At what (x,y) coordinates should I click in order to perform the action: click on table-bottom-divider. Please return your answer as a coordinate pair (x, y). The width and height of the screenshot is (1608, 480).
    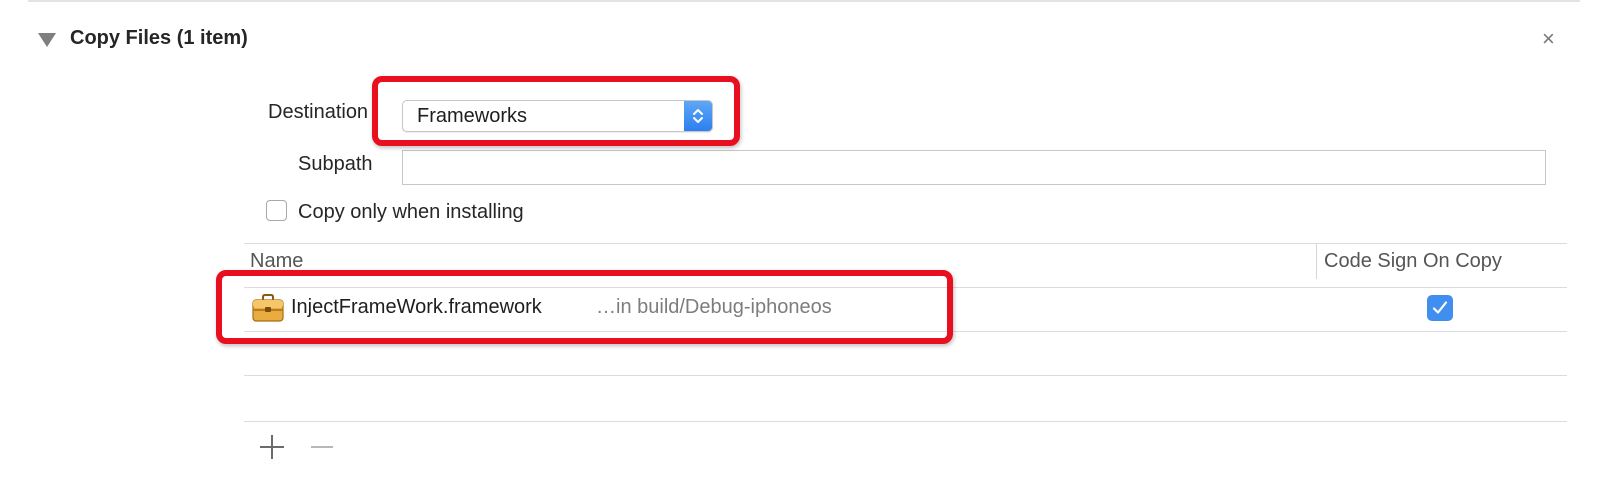
    Looking at the image, I should click on (905, 421).